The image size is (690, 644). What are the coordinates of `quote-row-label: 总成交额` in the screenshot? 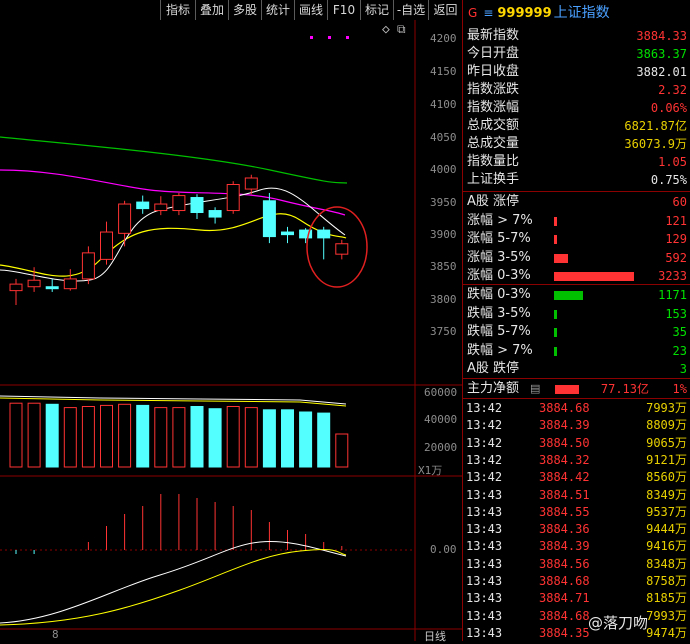 It's located at (493, 125).